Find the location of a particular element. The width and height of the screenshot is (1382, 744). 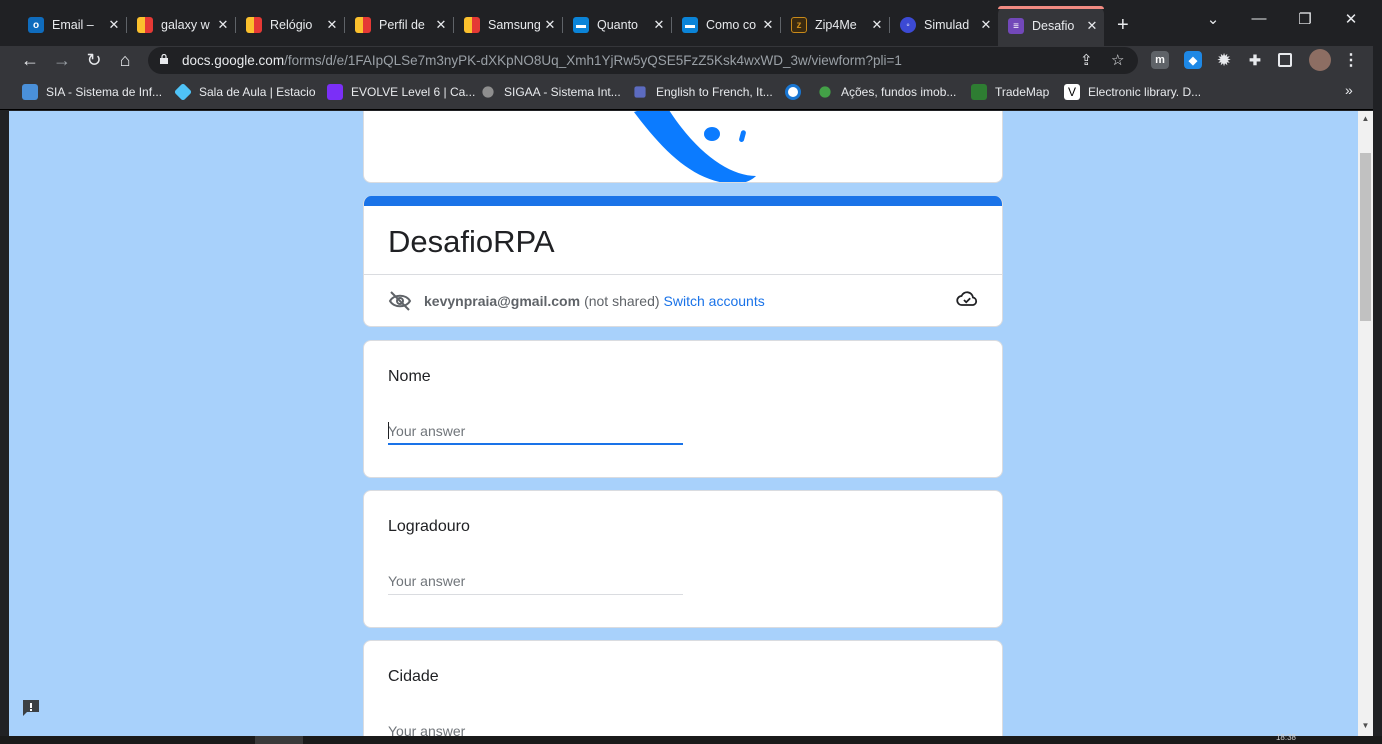

back-button: ← is located at coordinates (30, 60).